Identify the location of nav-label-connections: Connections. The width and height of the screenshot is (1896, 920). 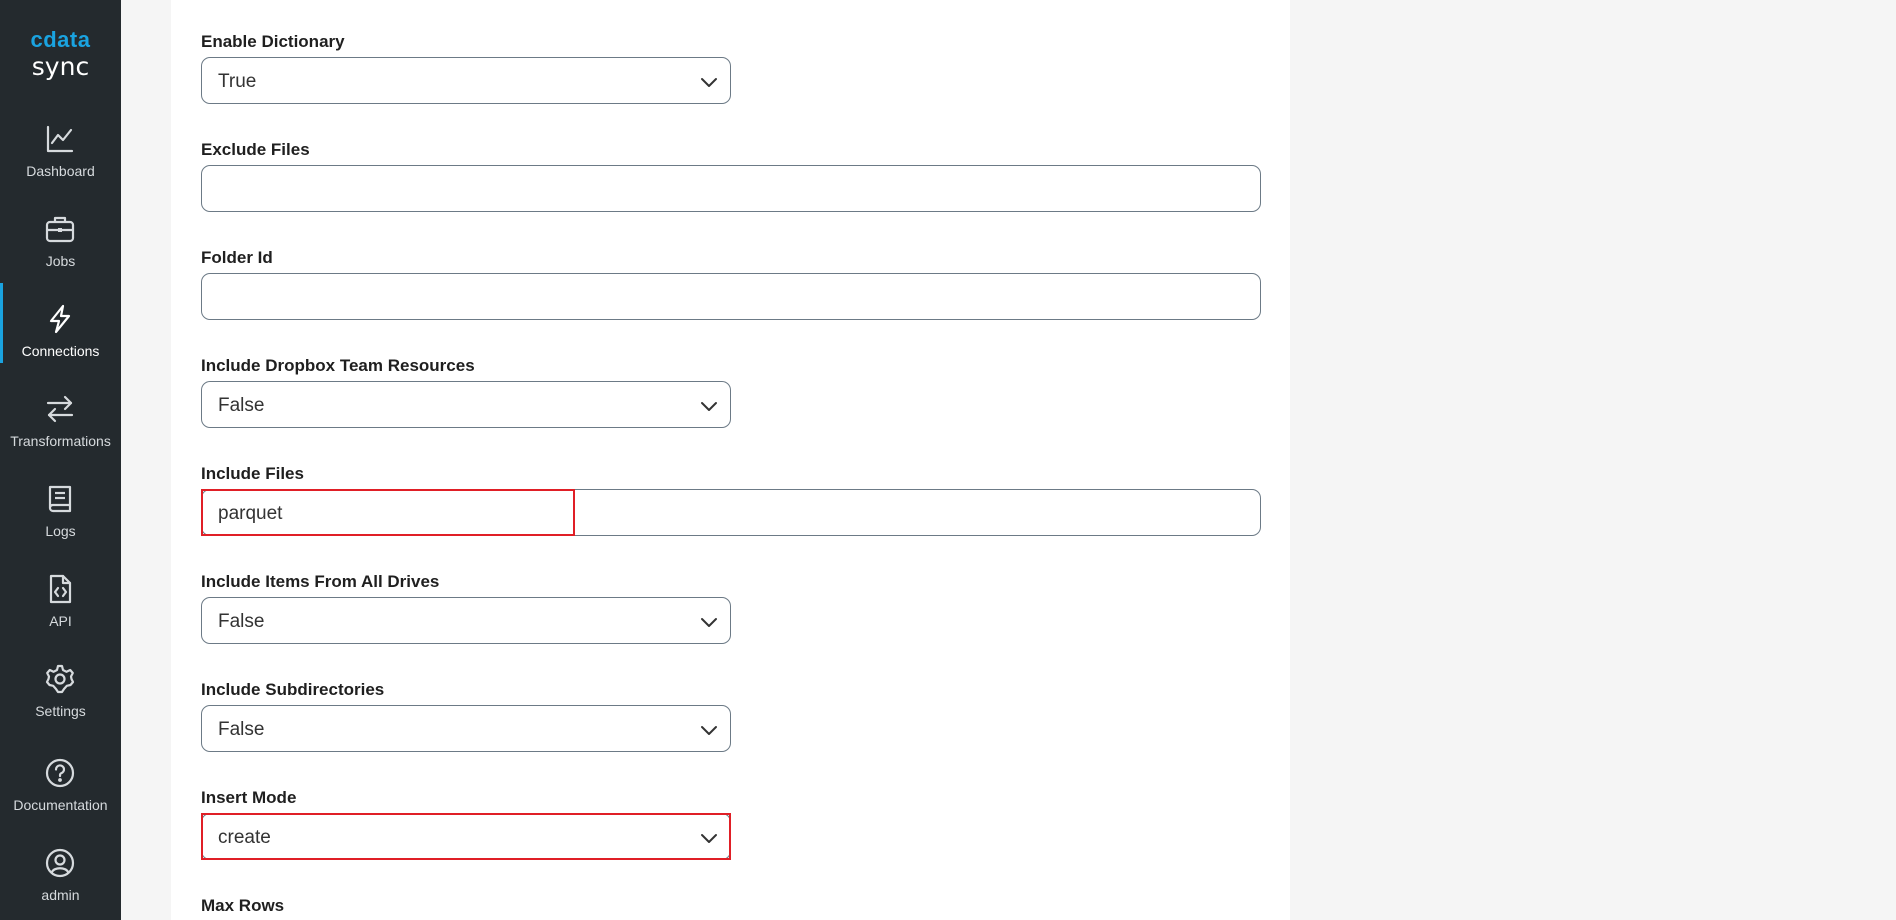
(60, 351).